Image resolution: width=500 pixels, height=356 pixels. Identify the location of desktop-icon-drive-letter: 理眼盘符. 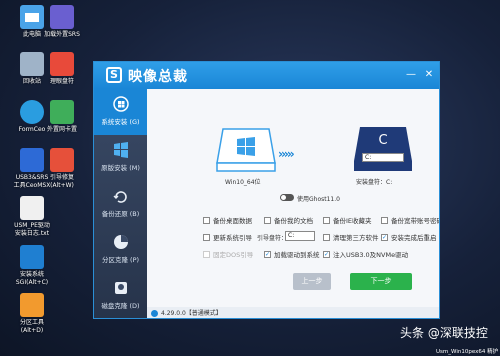
(62, 69).